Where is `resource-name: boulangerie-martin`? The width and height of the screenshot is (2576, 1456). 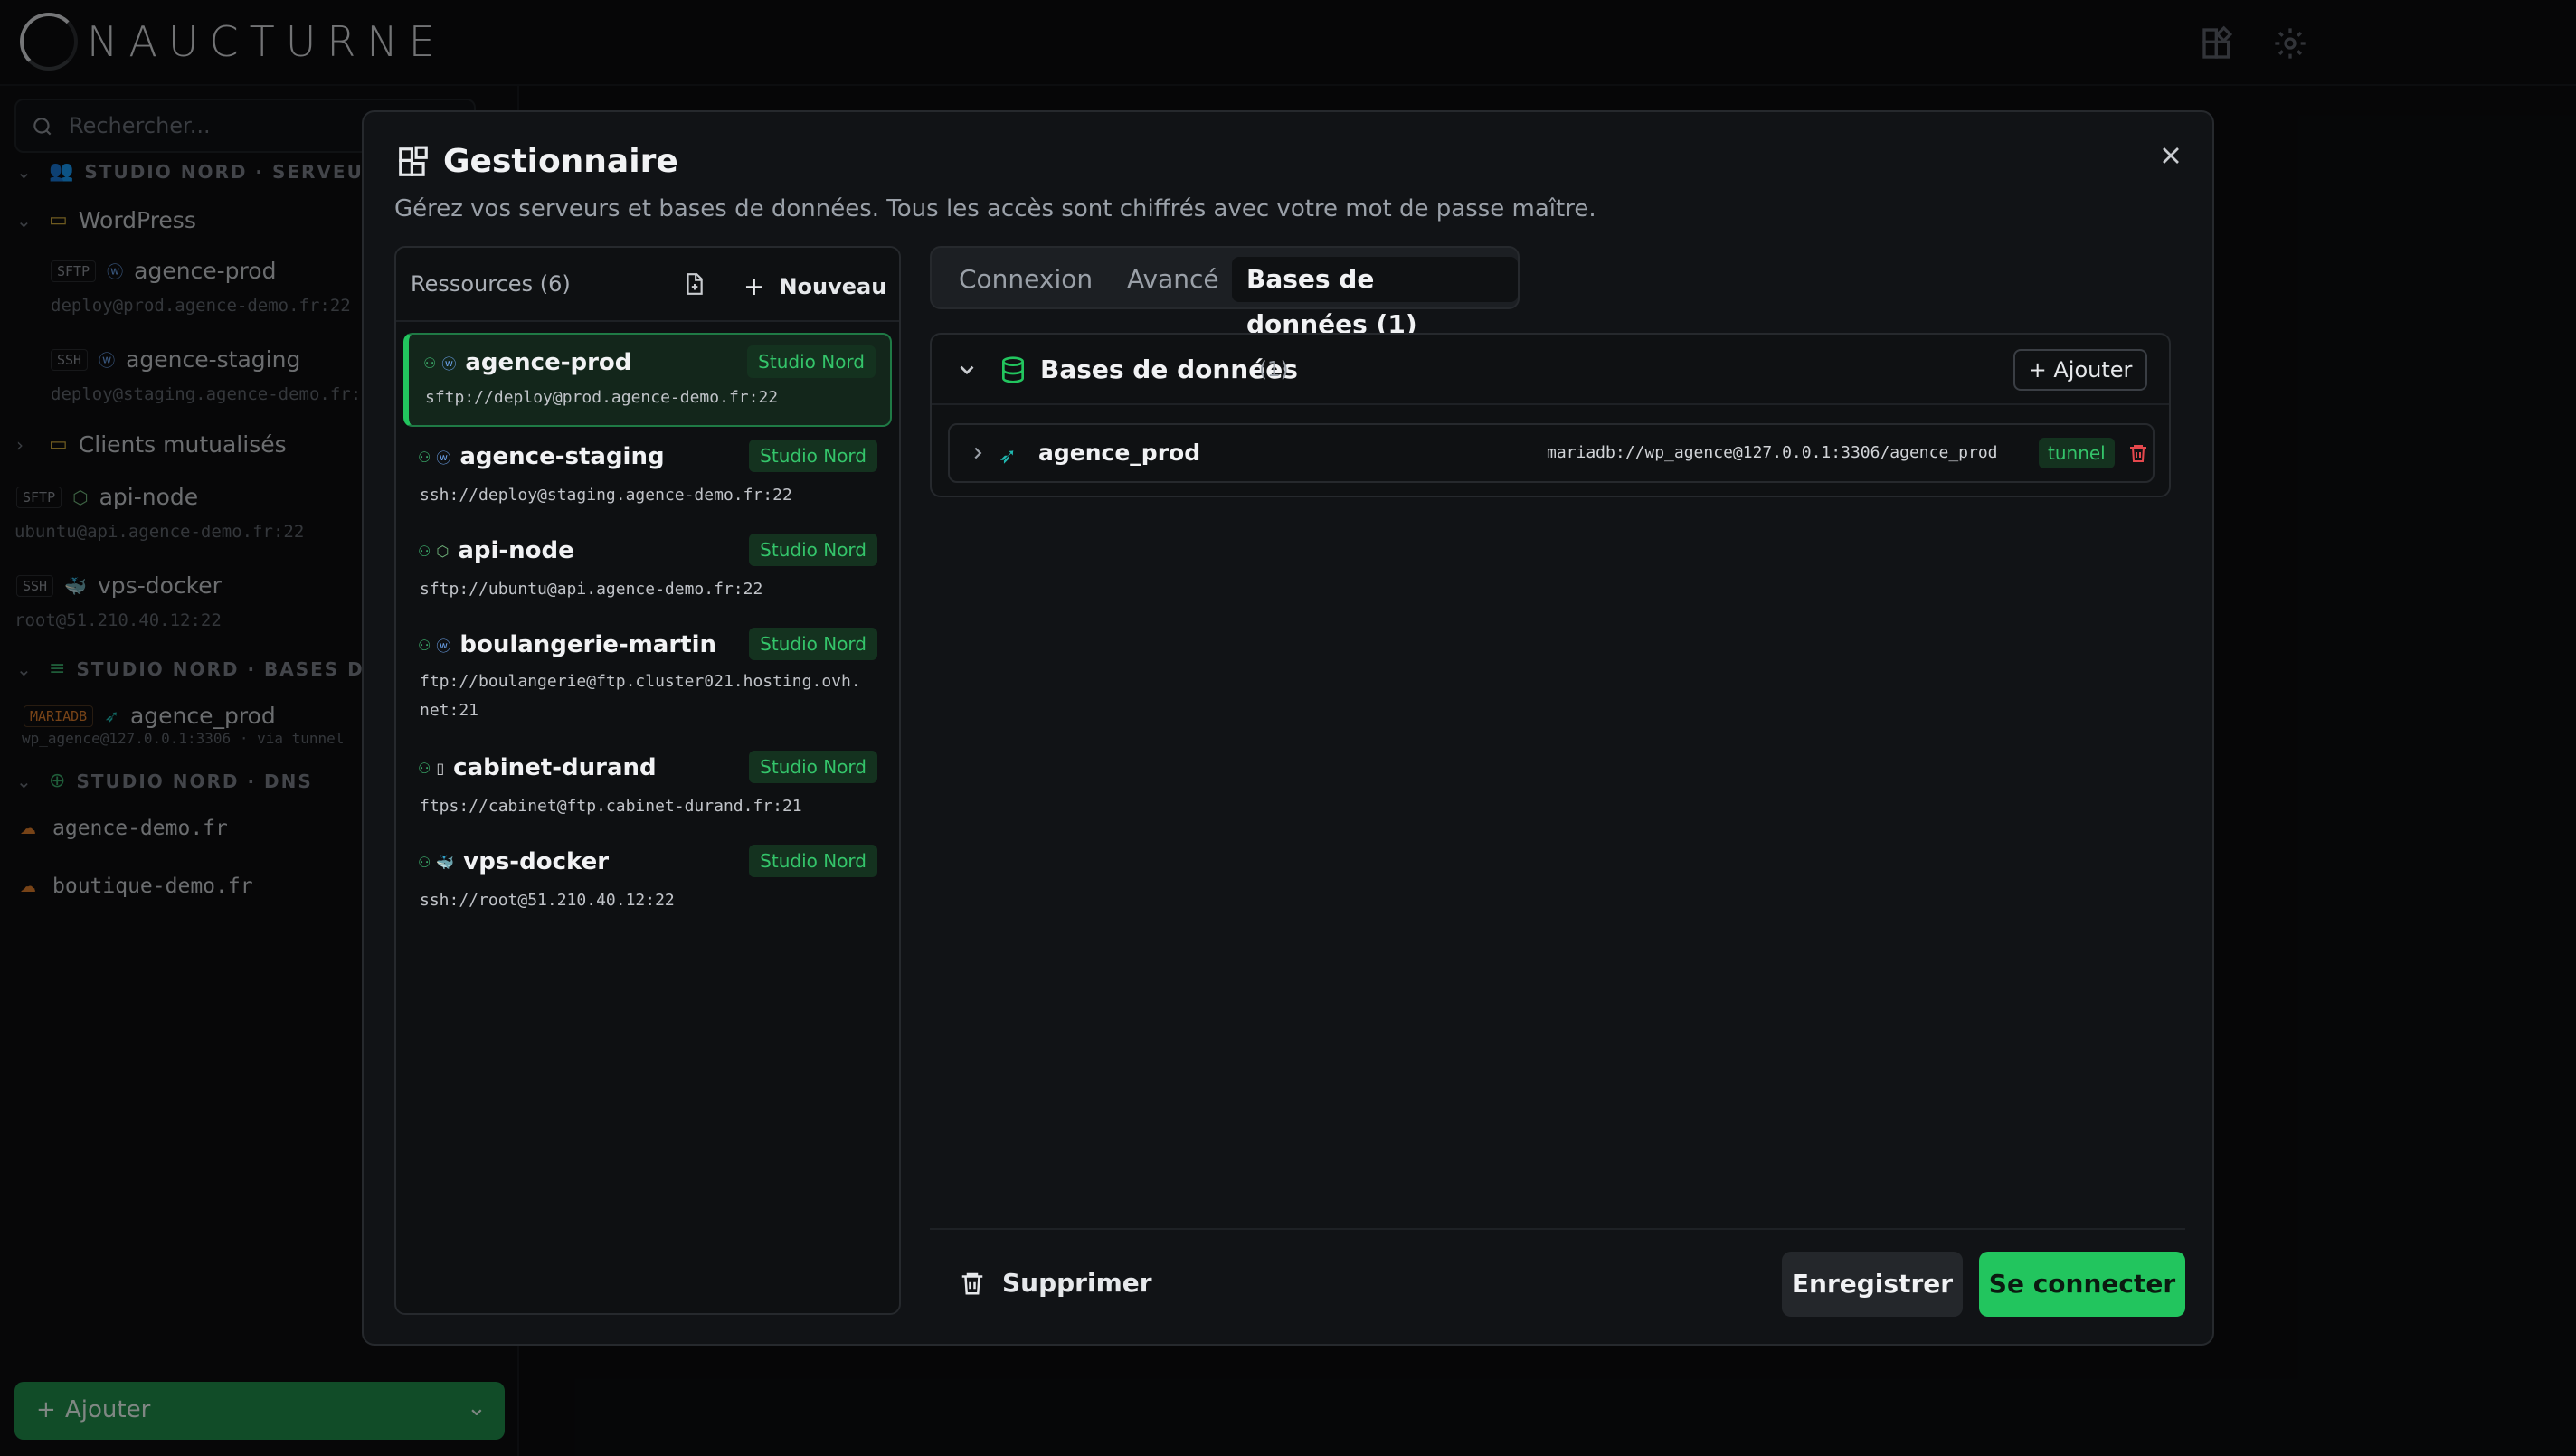 resource-name: boulangerie-martin is located at coordinates (588, 644).